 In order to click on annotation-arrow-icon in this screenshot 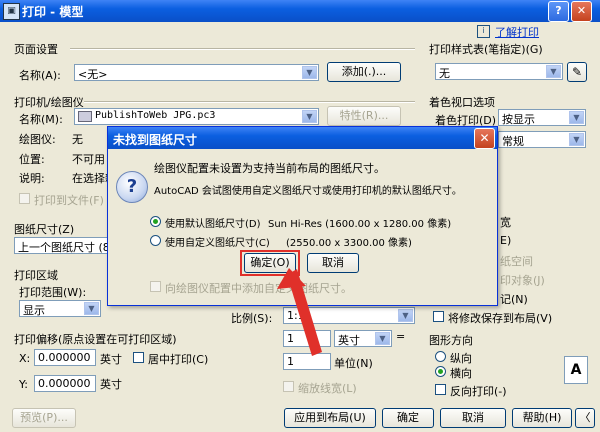, I will do `click(299, 312)`.